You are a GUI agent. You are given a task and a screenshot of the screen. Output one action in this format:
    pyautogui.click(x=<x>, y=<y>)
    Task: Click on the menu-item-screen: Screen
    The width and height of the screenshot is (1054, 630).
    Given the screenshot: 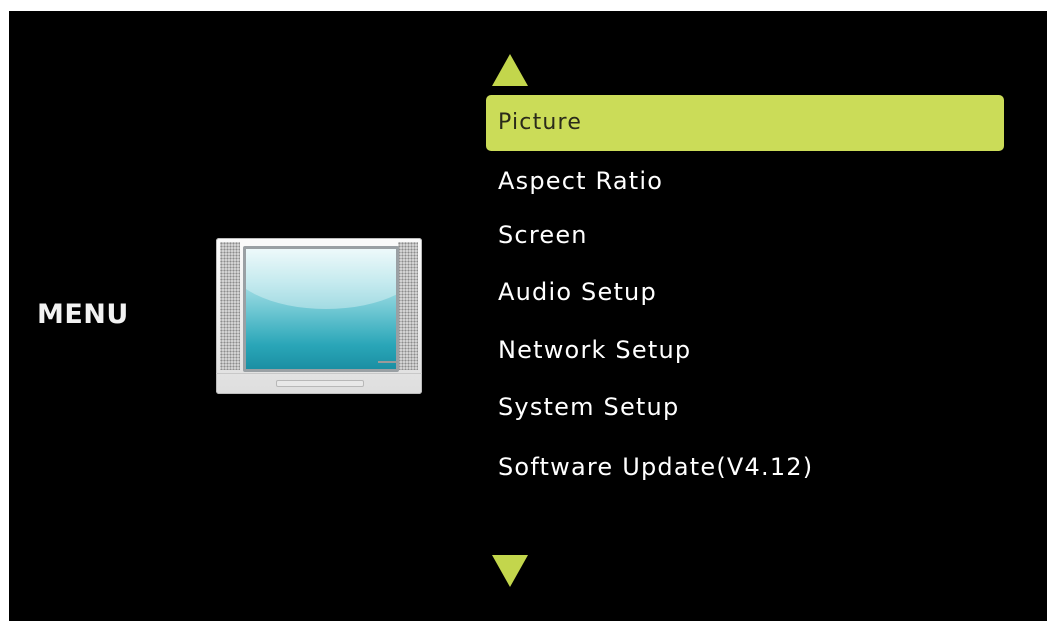 What is the action you would take?
    pyautogui.click(x=745, y=235)
    